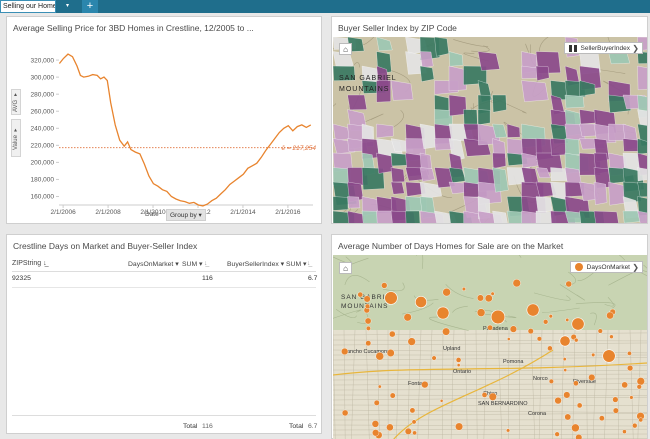 This screenshot has height=439, width=650. Describe the element at coordinates (28, 6) in the screenshot. I see `tab-selling-our-home: Selling our Home` at that location.